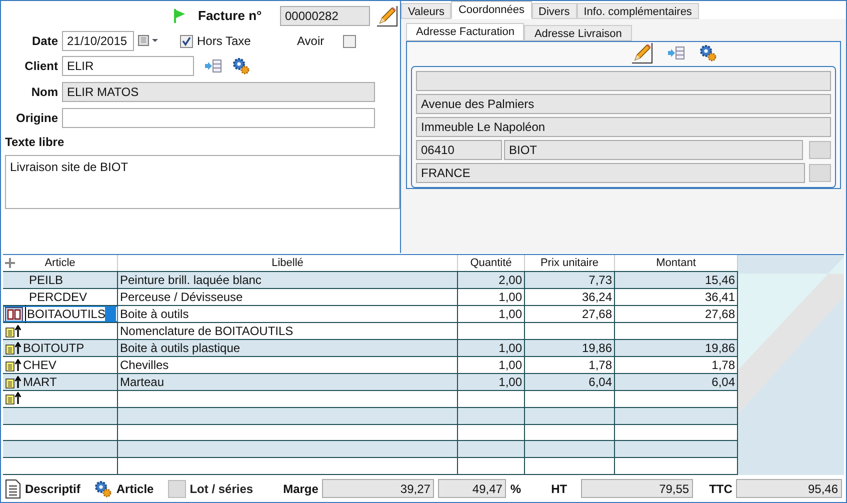 The width and height of the screenshot is (847, 503). Describe the element at coordinates (600, 280) in the screenshot. I see `table-cell-text: 7,73` at that location.